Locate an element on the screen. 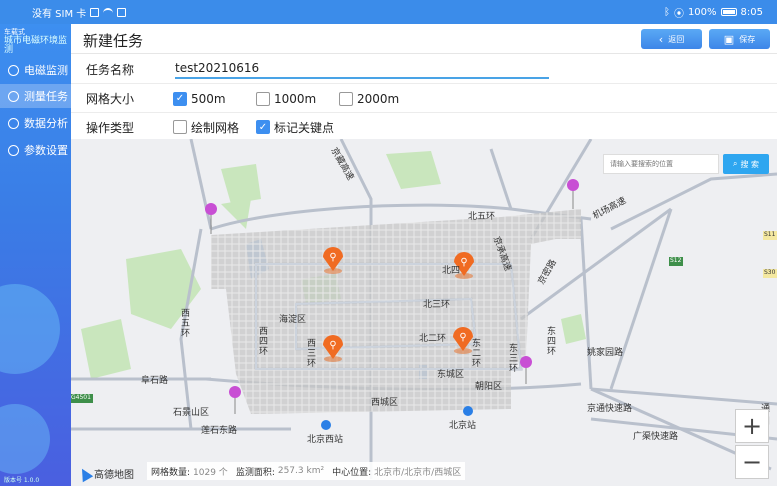  back-label: 返回 is located at coordinates (676, 39).